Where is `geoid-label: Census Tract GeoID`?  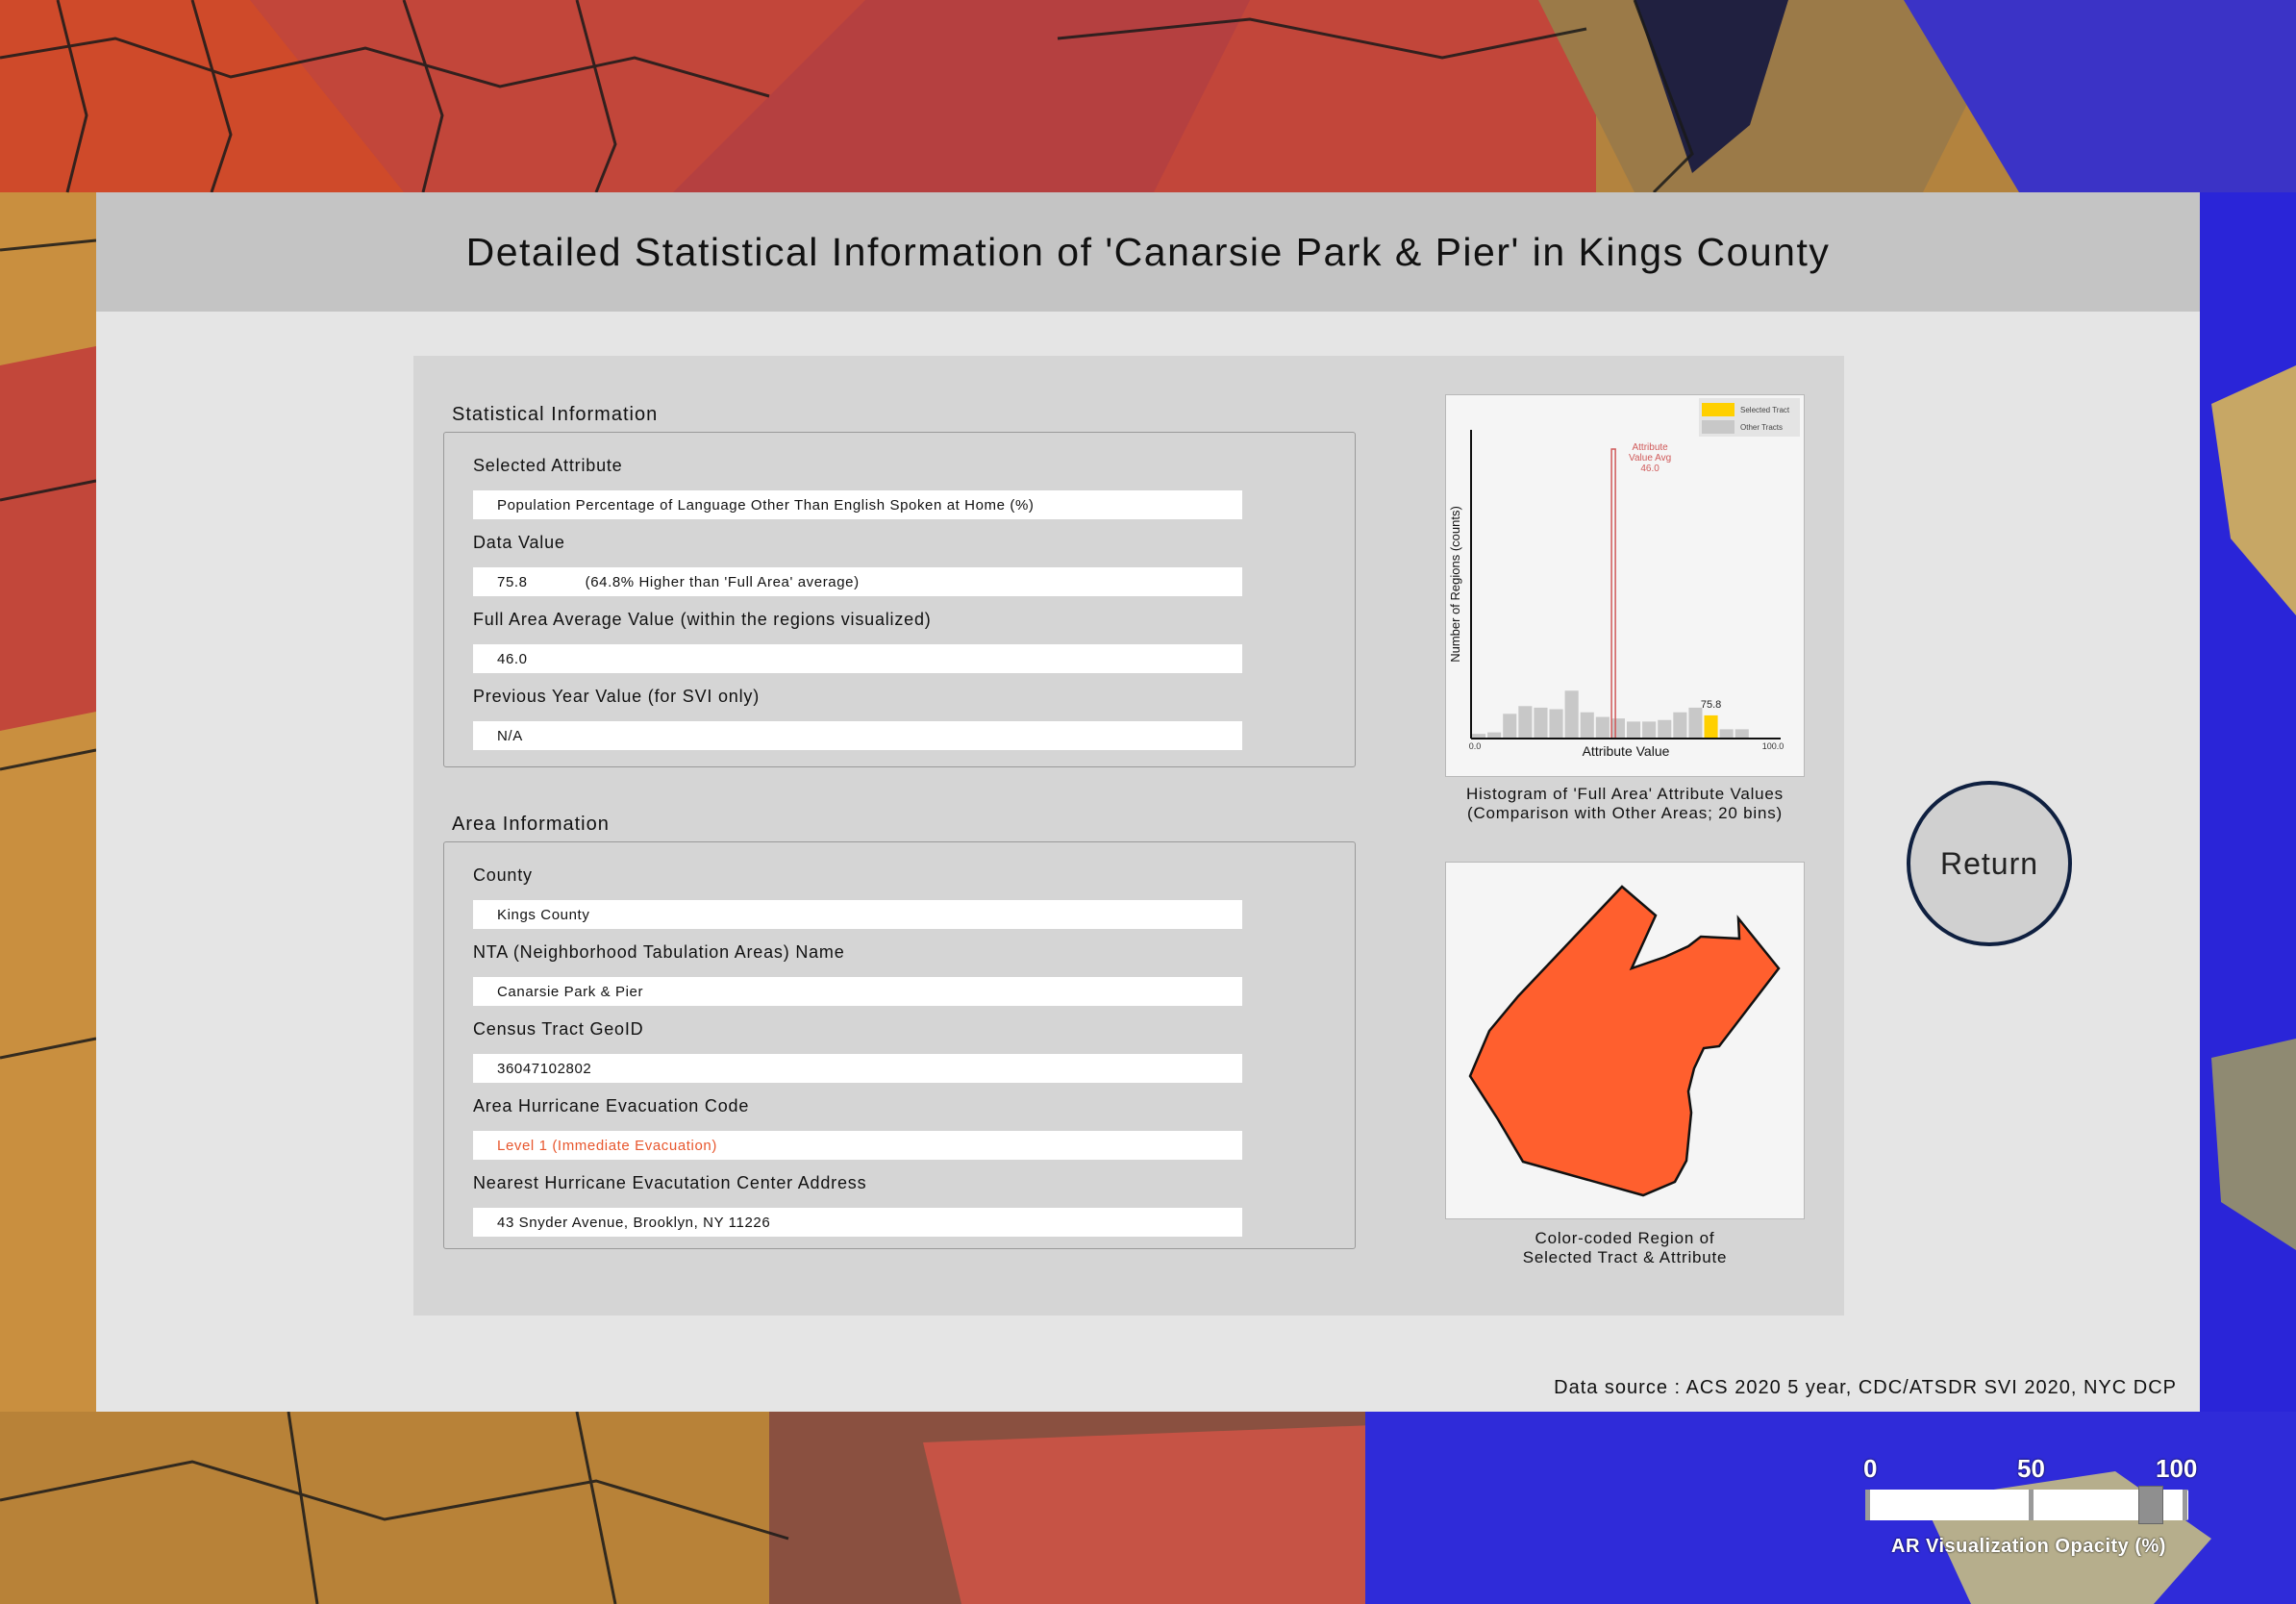
geoid-label: Census Tract GeoID is located at coordinates (558, 1029).